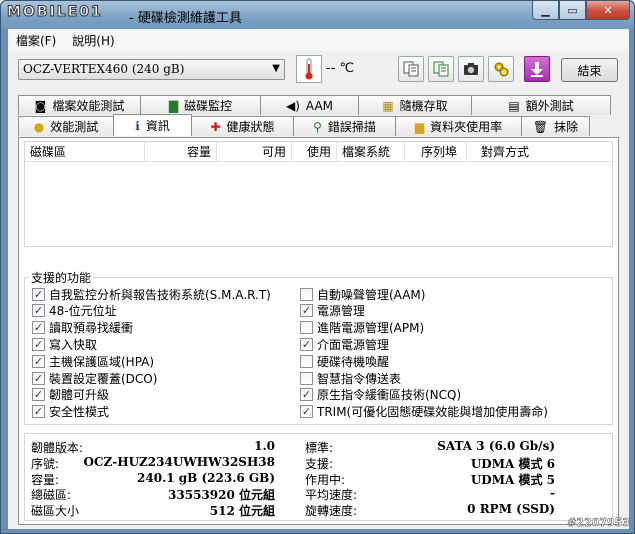  What do you see at coordinates (501, 69) in the screenshot?
I see `options-button` at bounding box center [501, 69].